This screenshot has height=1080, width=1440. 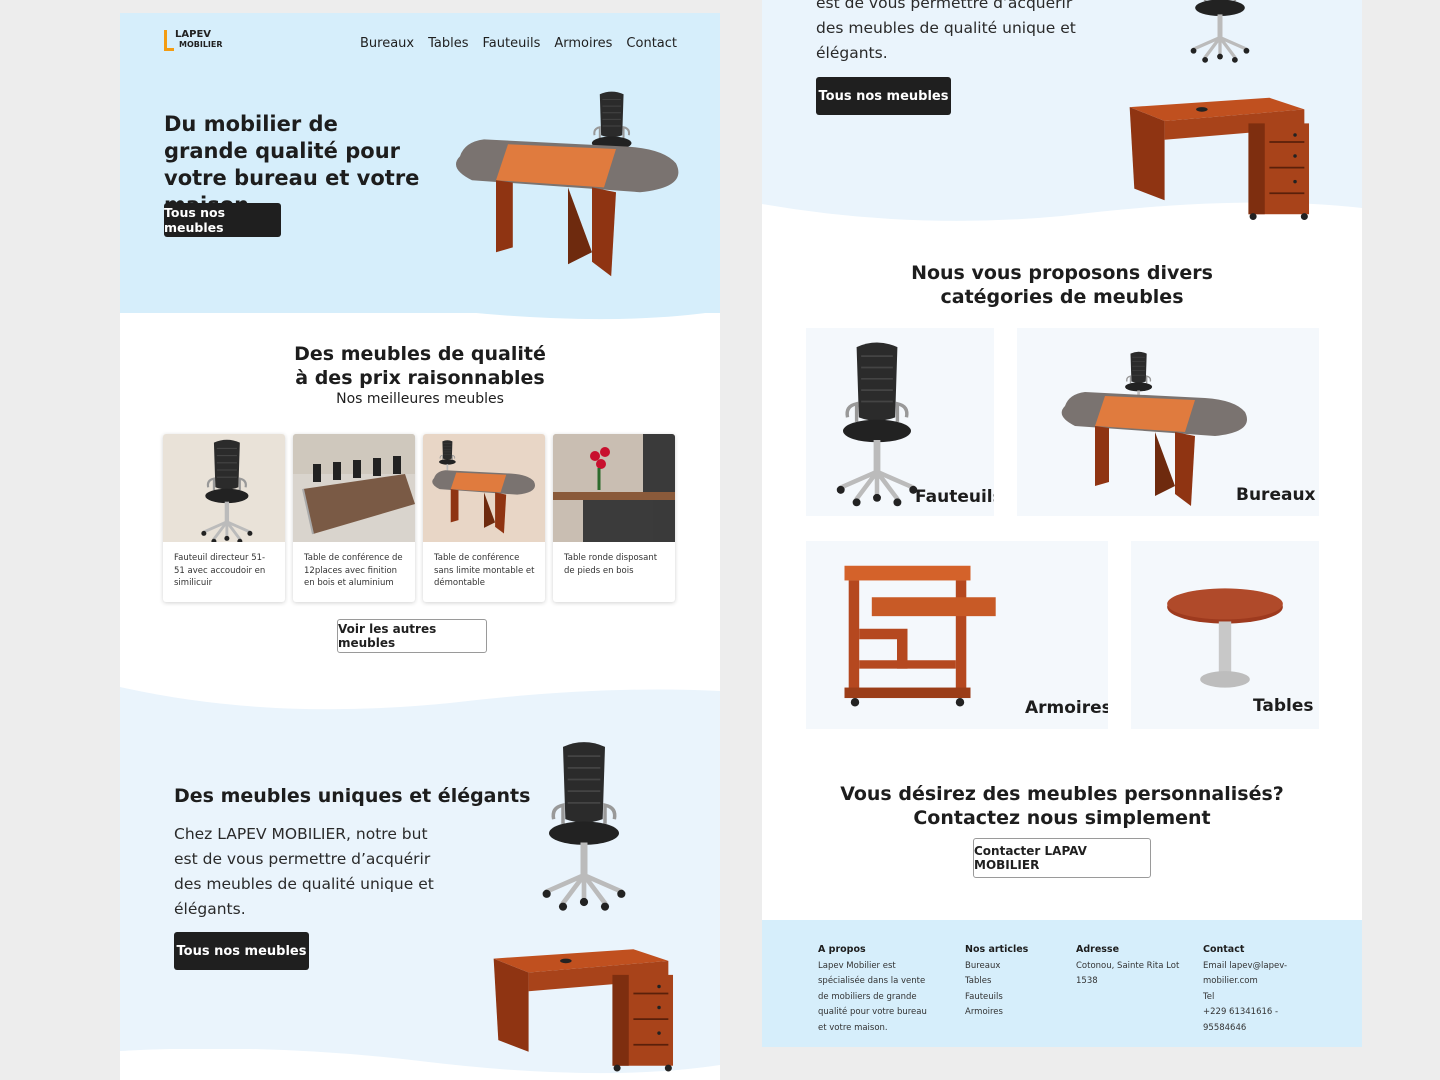 I want to click on category-card-tables: Tables, so click(x=1225, y=635).